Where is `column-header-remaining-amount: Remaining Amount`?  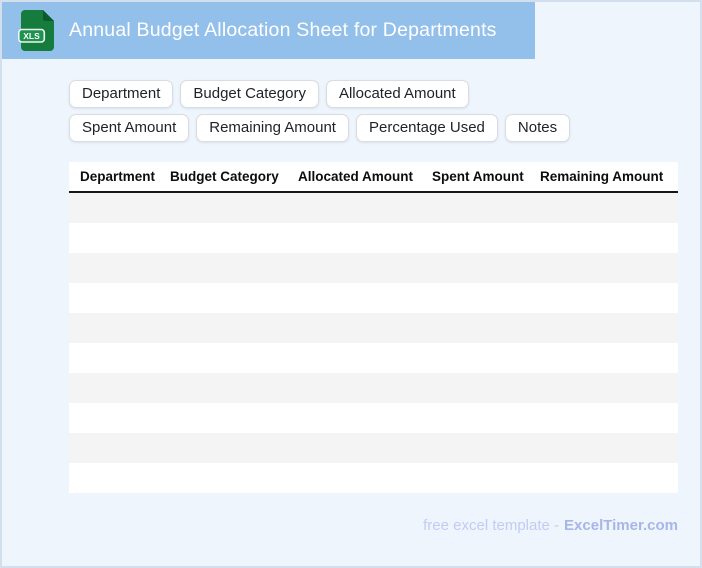 column-header-remaining-amount: Remaining Amount is located at coordinates (602, 176).